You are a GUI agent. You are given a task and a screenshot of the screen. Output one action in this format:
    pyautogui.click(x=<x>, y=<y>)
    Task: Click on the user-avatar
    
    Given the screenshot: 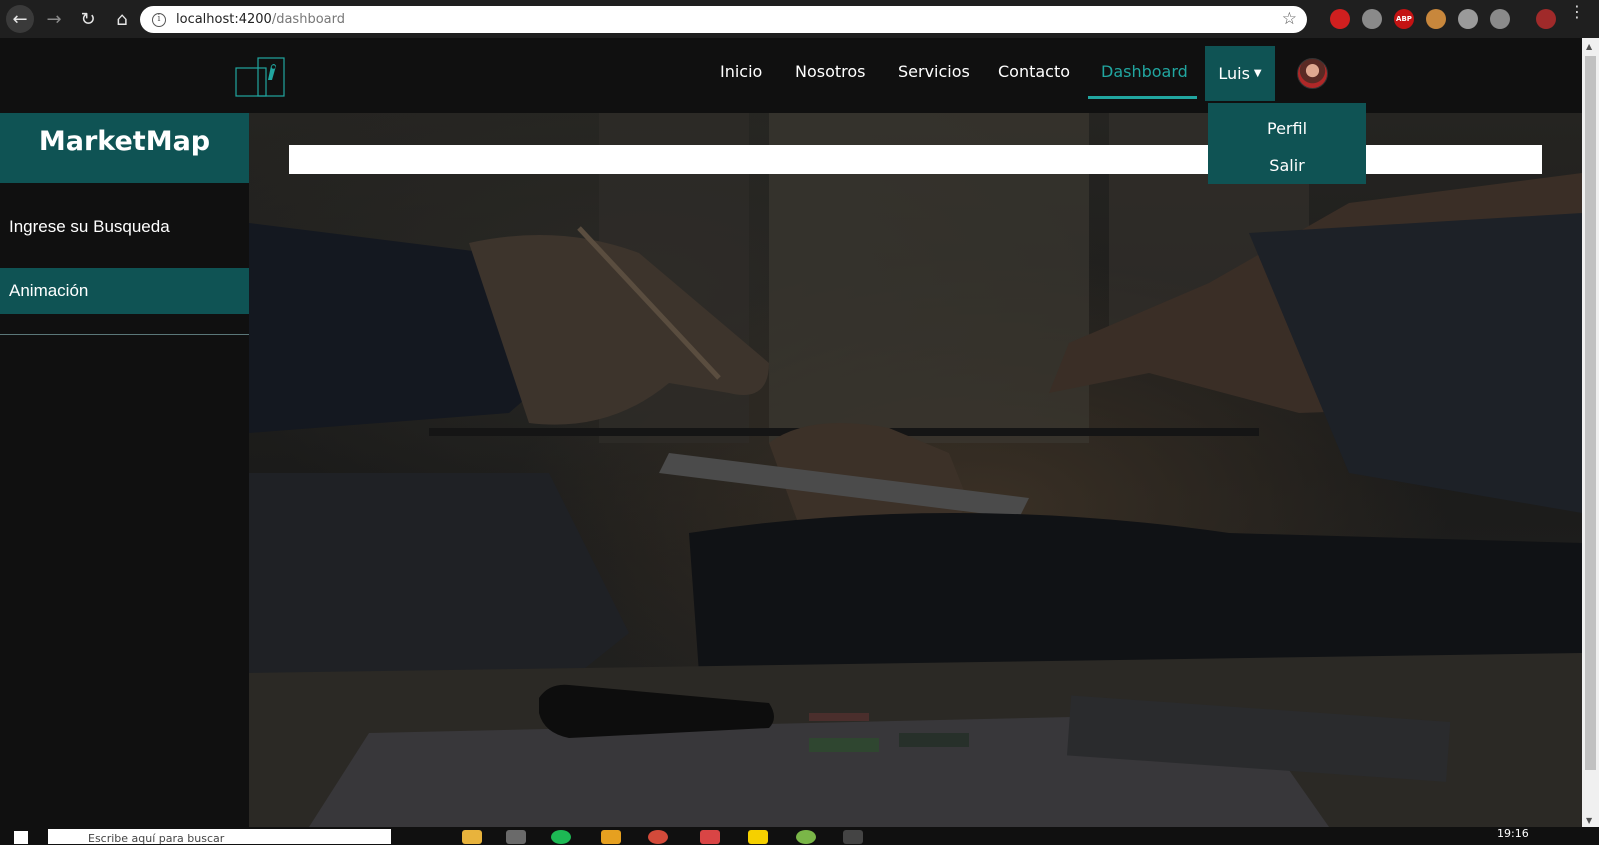 What is the action you would take?
    pyautogui.click(x=1312, y=73)
    